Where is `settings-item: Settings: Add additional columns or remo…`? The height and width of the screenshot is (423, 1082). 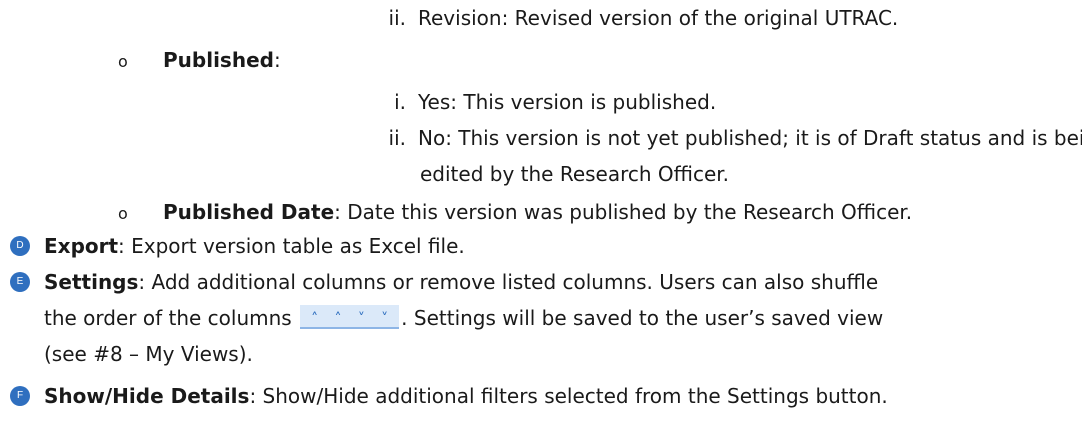
settings-item: Settings: Add additional columns or remo… is located at coordinates (461, 282).